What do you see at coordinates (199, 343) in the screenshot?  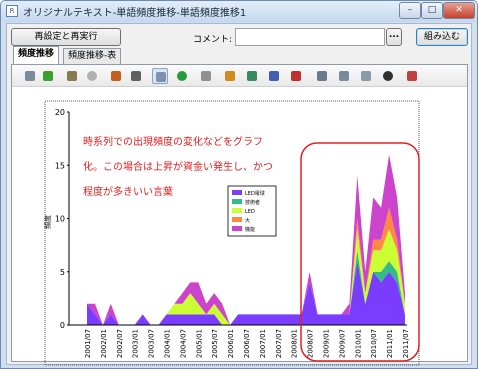 I see `x-tick-label: 2005/01` at bounding box center [199, 343].